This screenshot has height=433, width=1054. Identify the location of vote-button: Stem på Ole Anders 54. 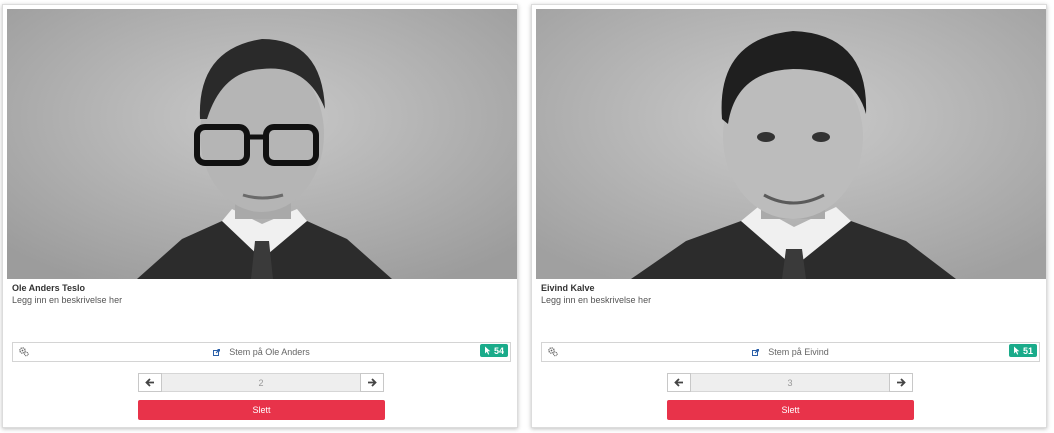
(261, 352).